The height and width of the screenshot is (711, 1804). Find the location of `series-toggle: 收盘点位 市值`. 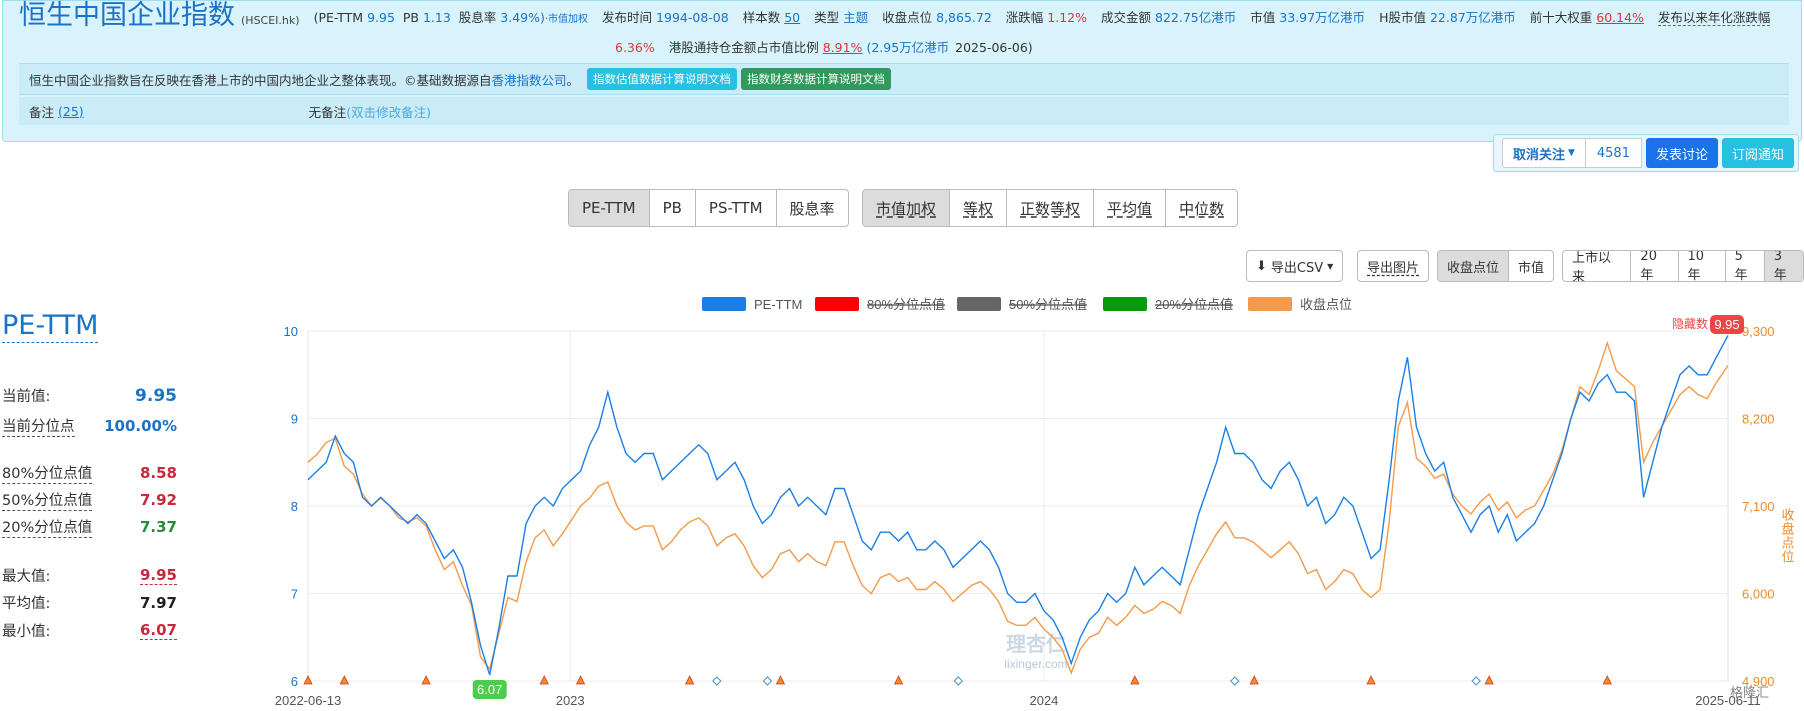

series-toggle: 收盘点位 市值 is located at coordinates (1496, 266).